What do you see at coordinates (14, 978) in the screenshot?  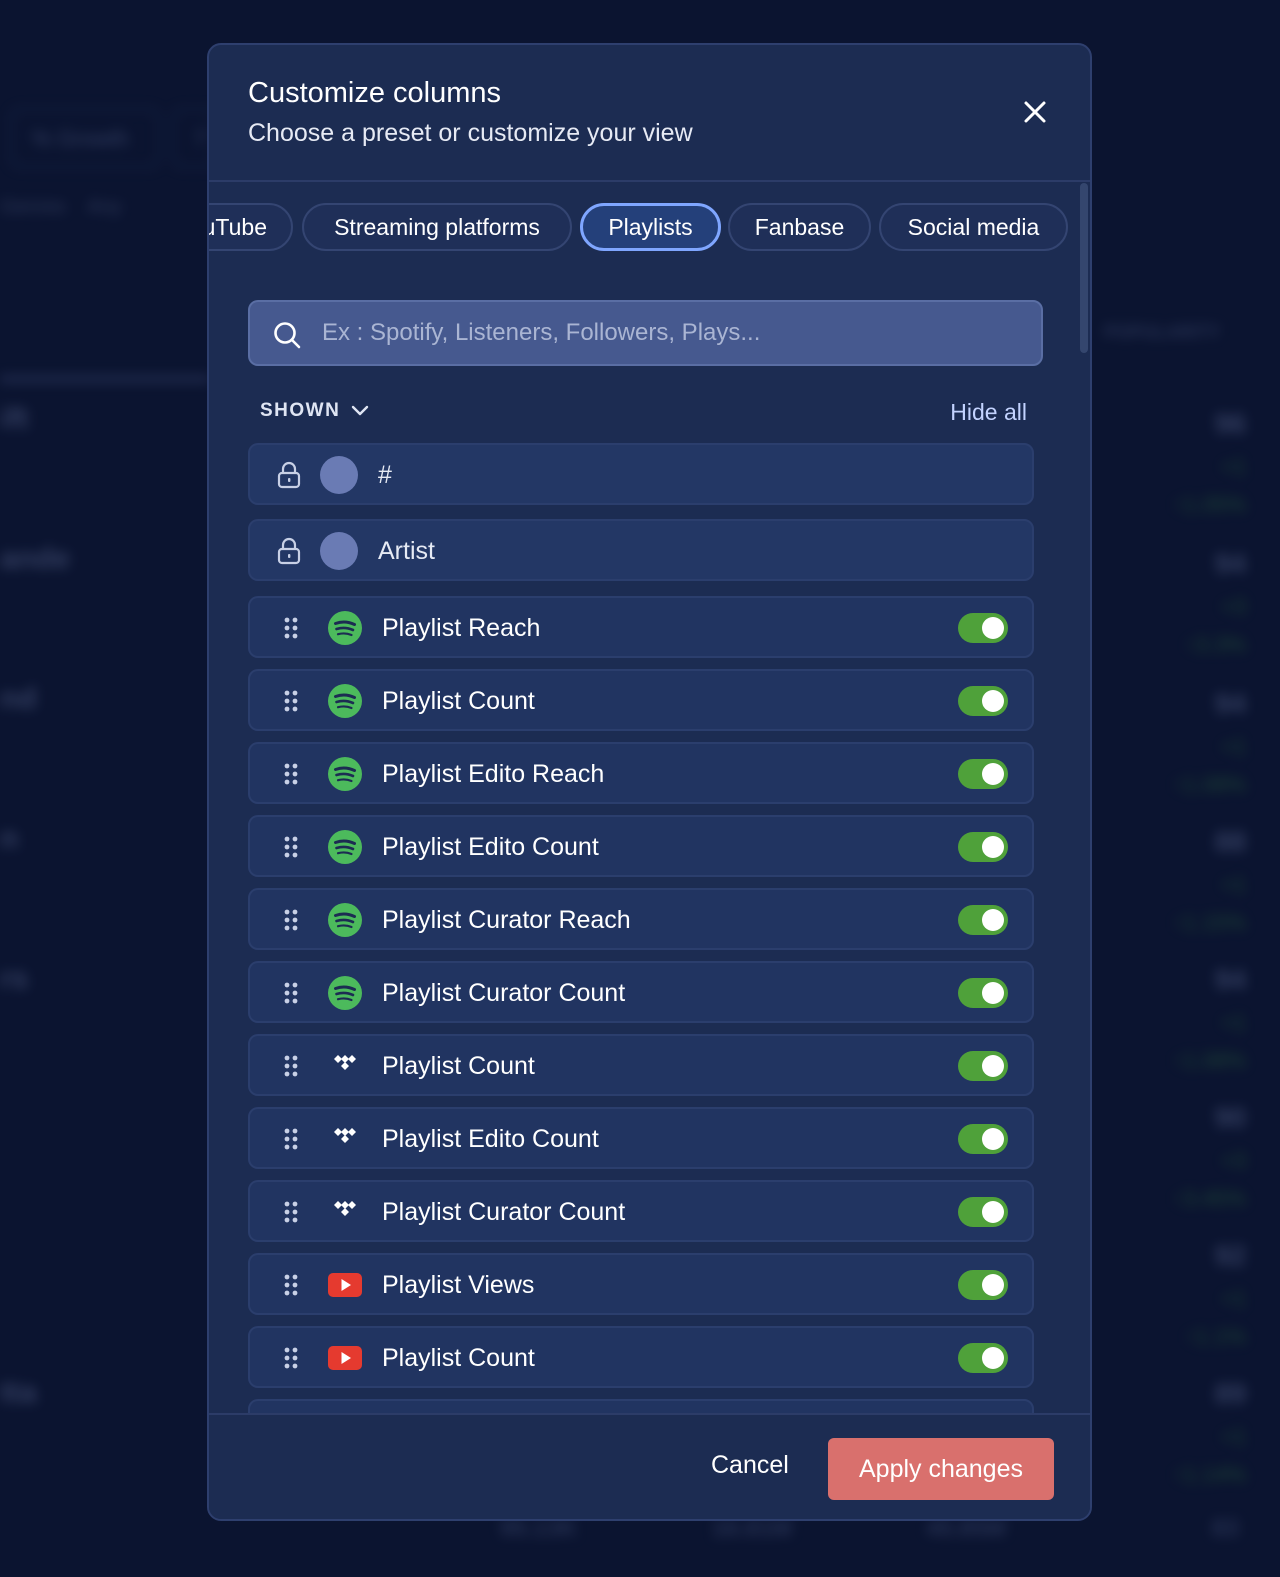 I see `bg-artist-name: rs` at bounding box center [14, 978].